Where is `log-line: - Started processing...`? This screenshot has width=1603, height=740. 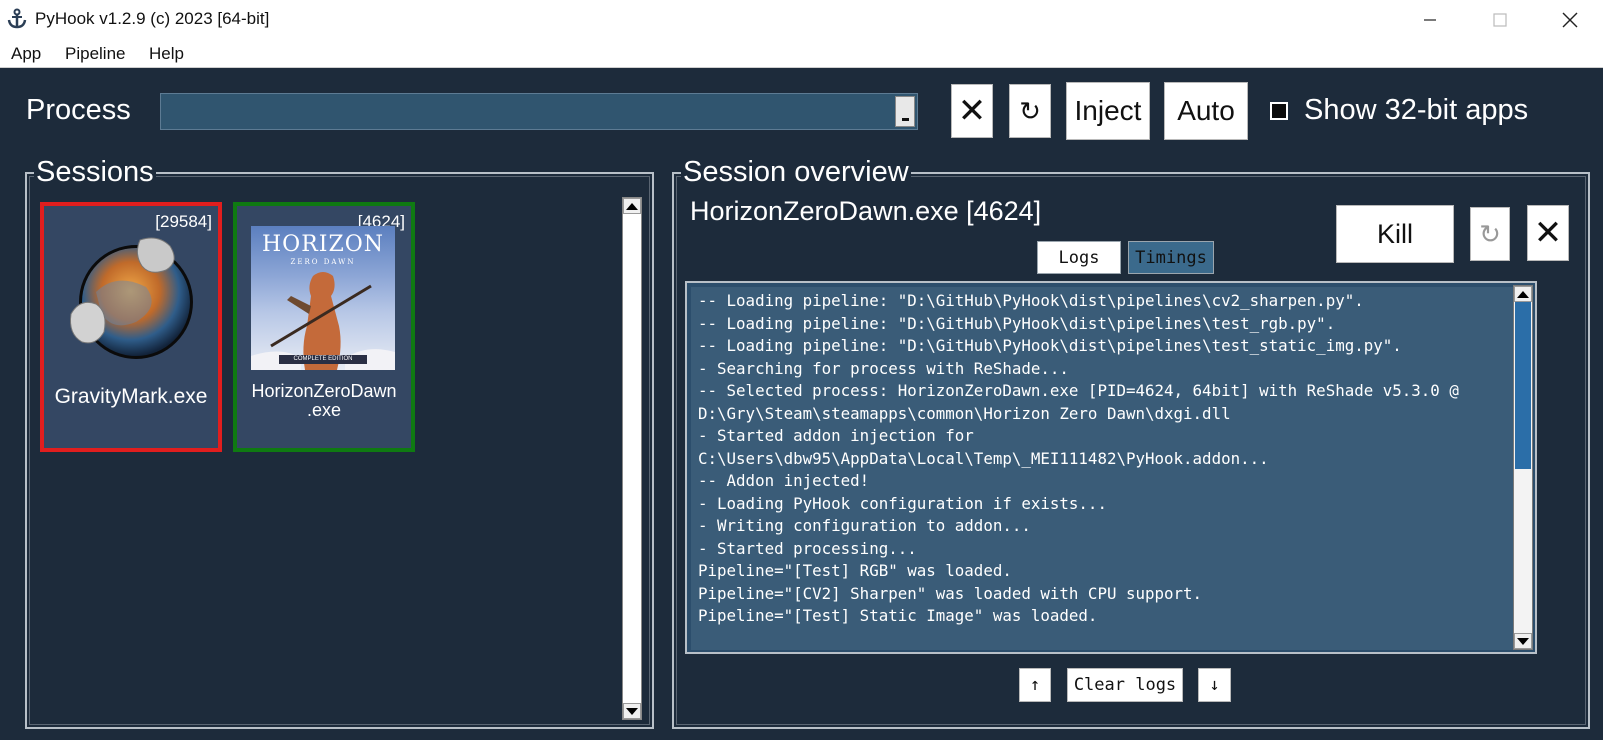
log-line: - Started processing... is located at coordinates (807, 548).